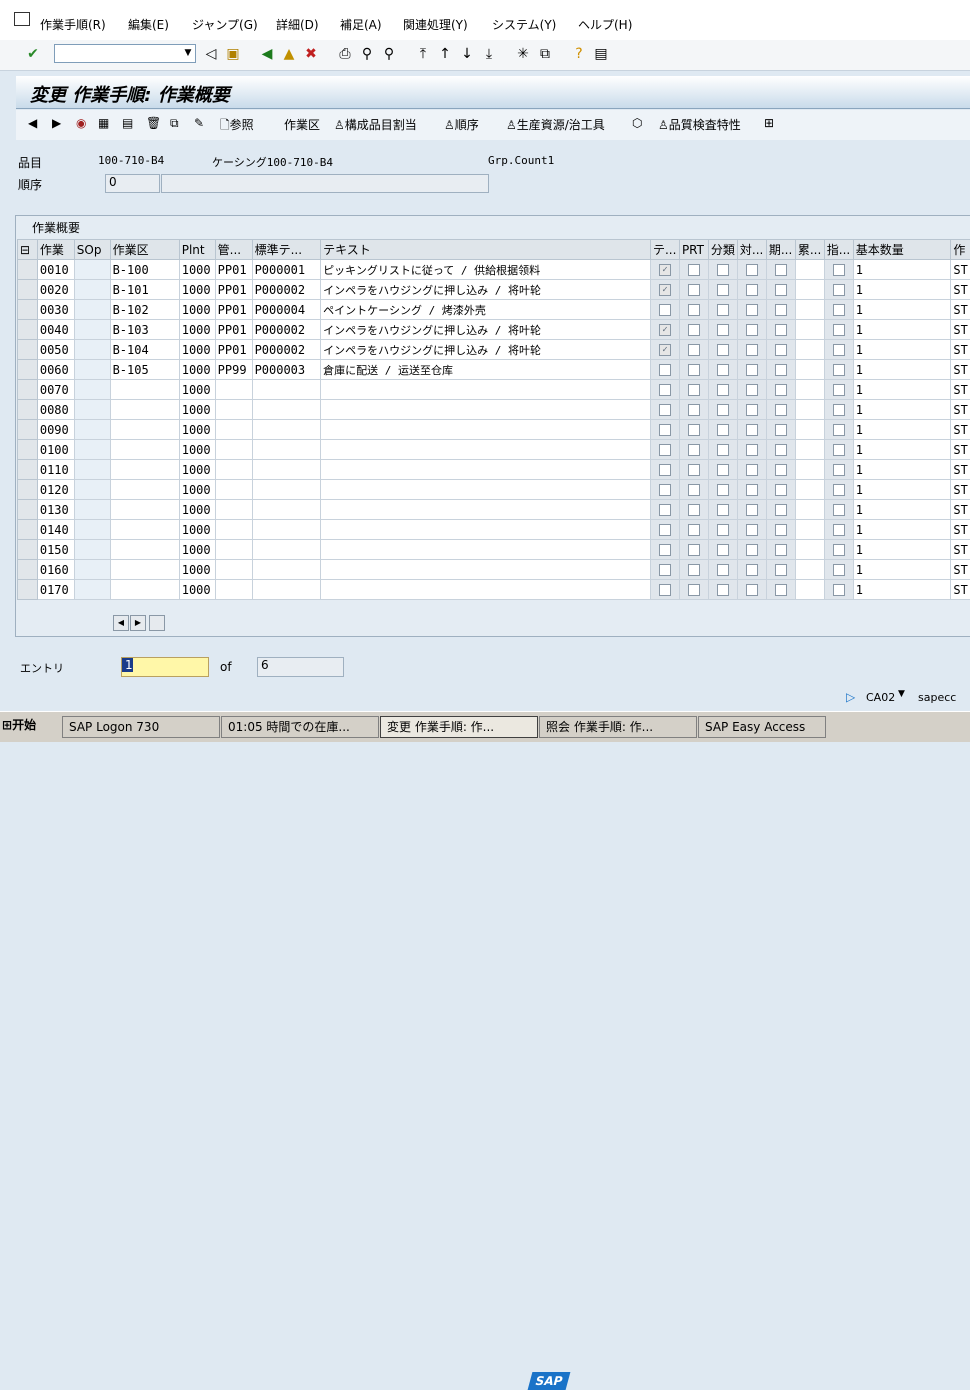 The height and width of the screenshot is (1390, 970). I want to click on cell-text, so click(486, 450).